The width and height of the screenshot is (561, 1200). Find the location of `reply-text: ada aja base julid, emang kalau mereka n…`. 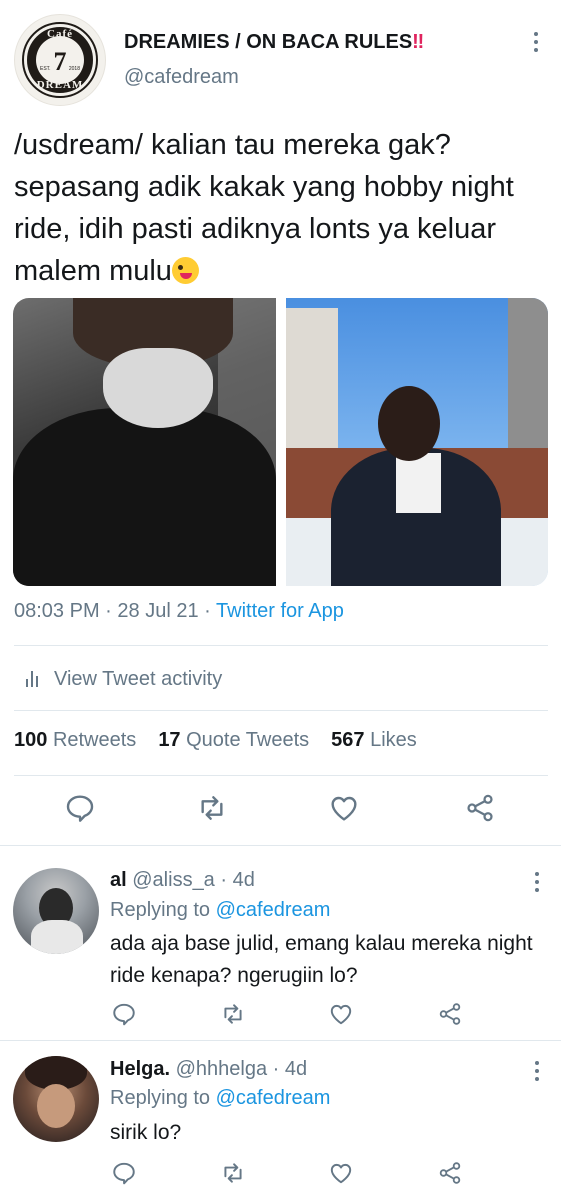

reply-text: ada aja base julid, emang kalau mereka n… is located at coordinates (321, 959).